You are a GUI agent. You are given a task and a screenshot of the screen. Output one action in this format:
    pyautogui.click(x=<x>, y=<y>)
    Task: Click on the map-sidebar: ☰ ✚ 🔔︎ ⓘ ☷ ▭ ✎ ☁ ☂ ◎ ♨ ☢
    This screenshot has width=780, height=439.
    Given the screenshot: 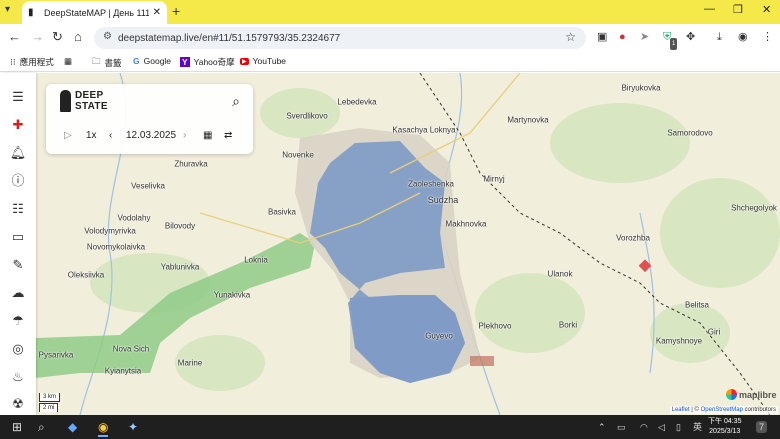 What is the action you would take?
    pyautogui.click(x=18, y=244)
    